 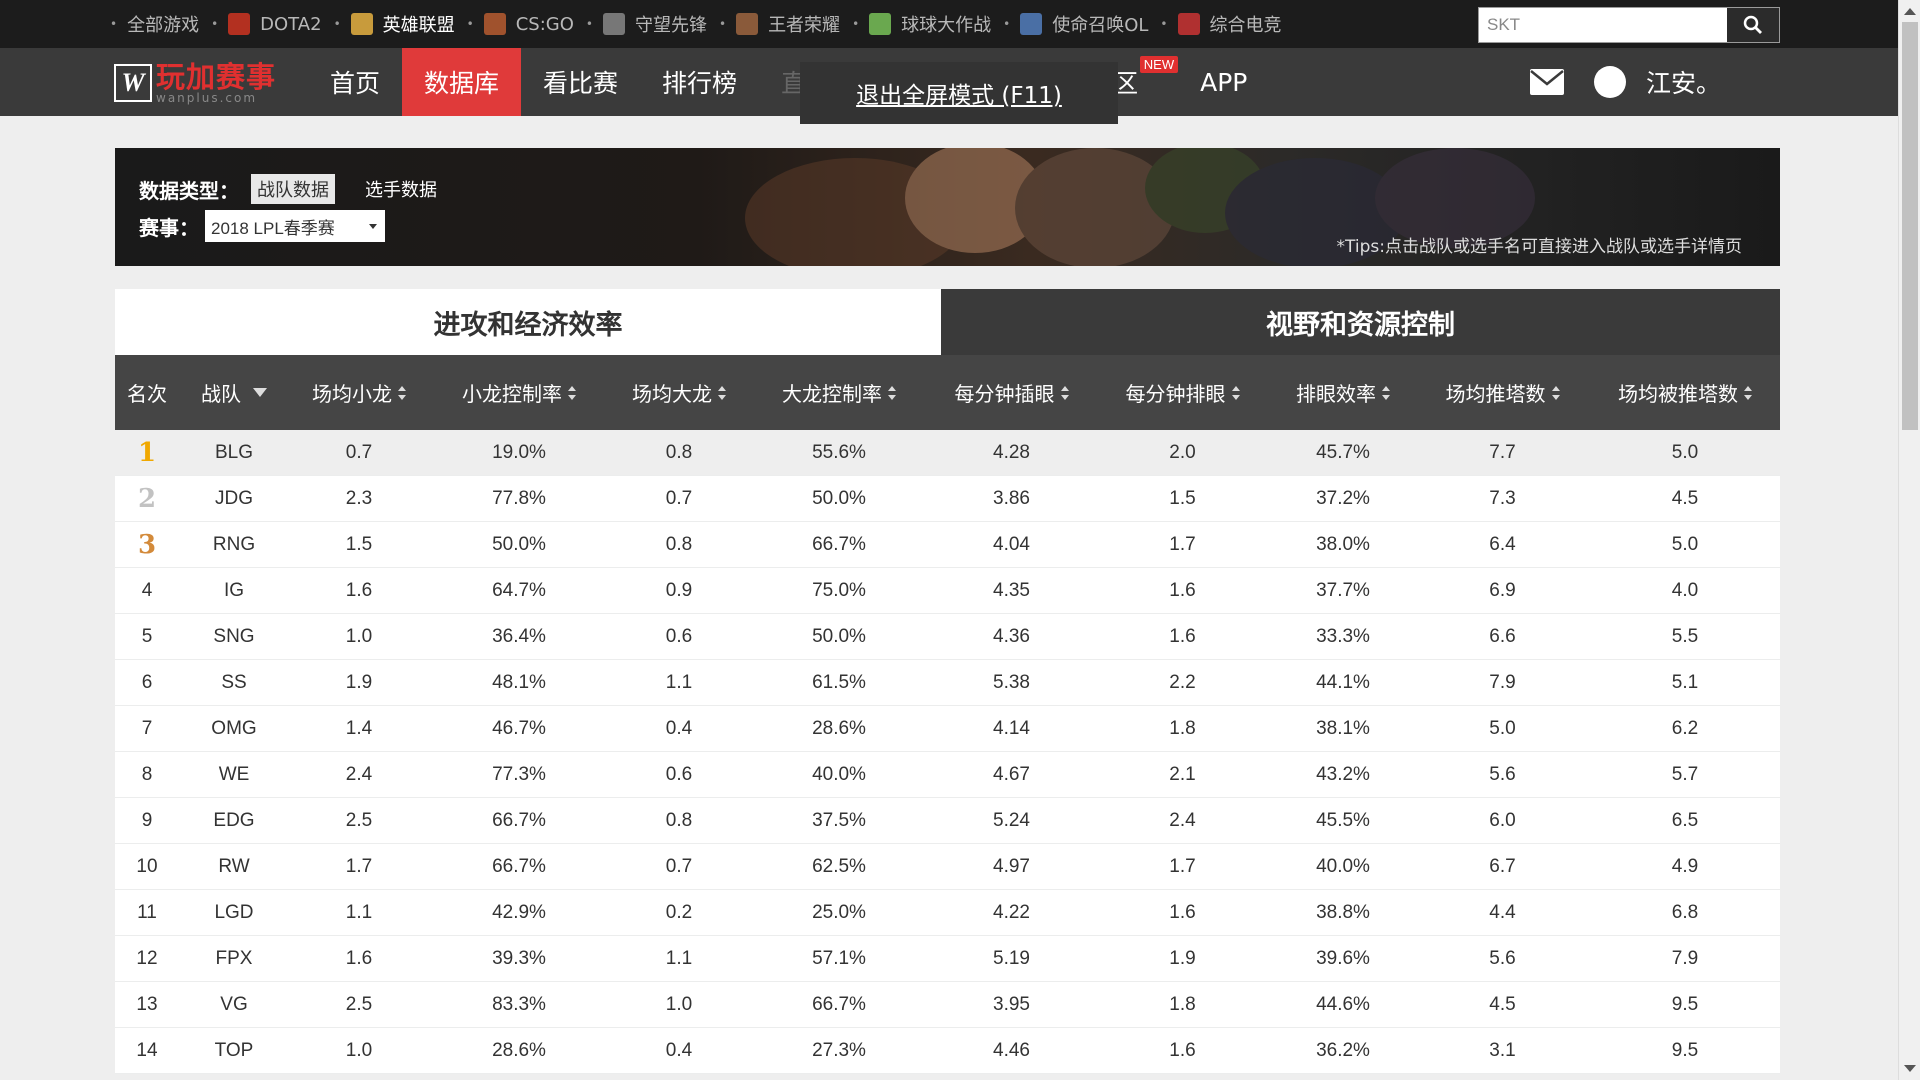 What do you see at coordinates (1011, 912) in the screenshot?
I see `stat-cell: 4.22` at bounding box center [1011, 912].